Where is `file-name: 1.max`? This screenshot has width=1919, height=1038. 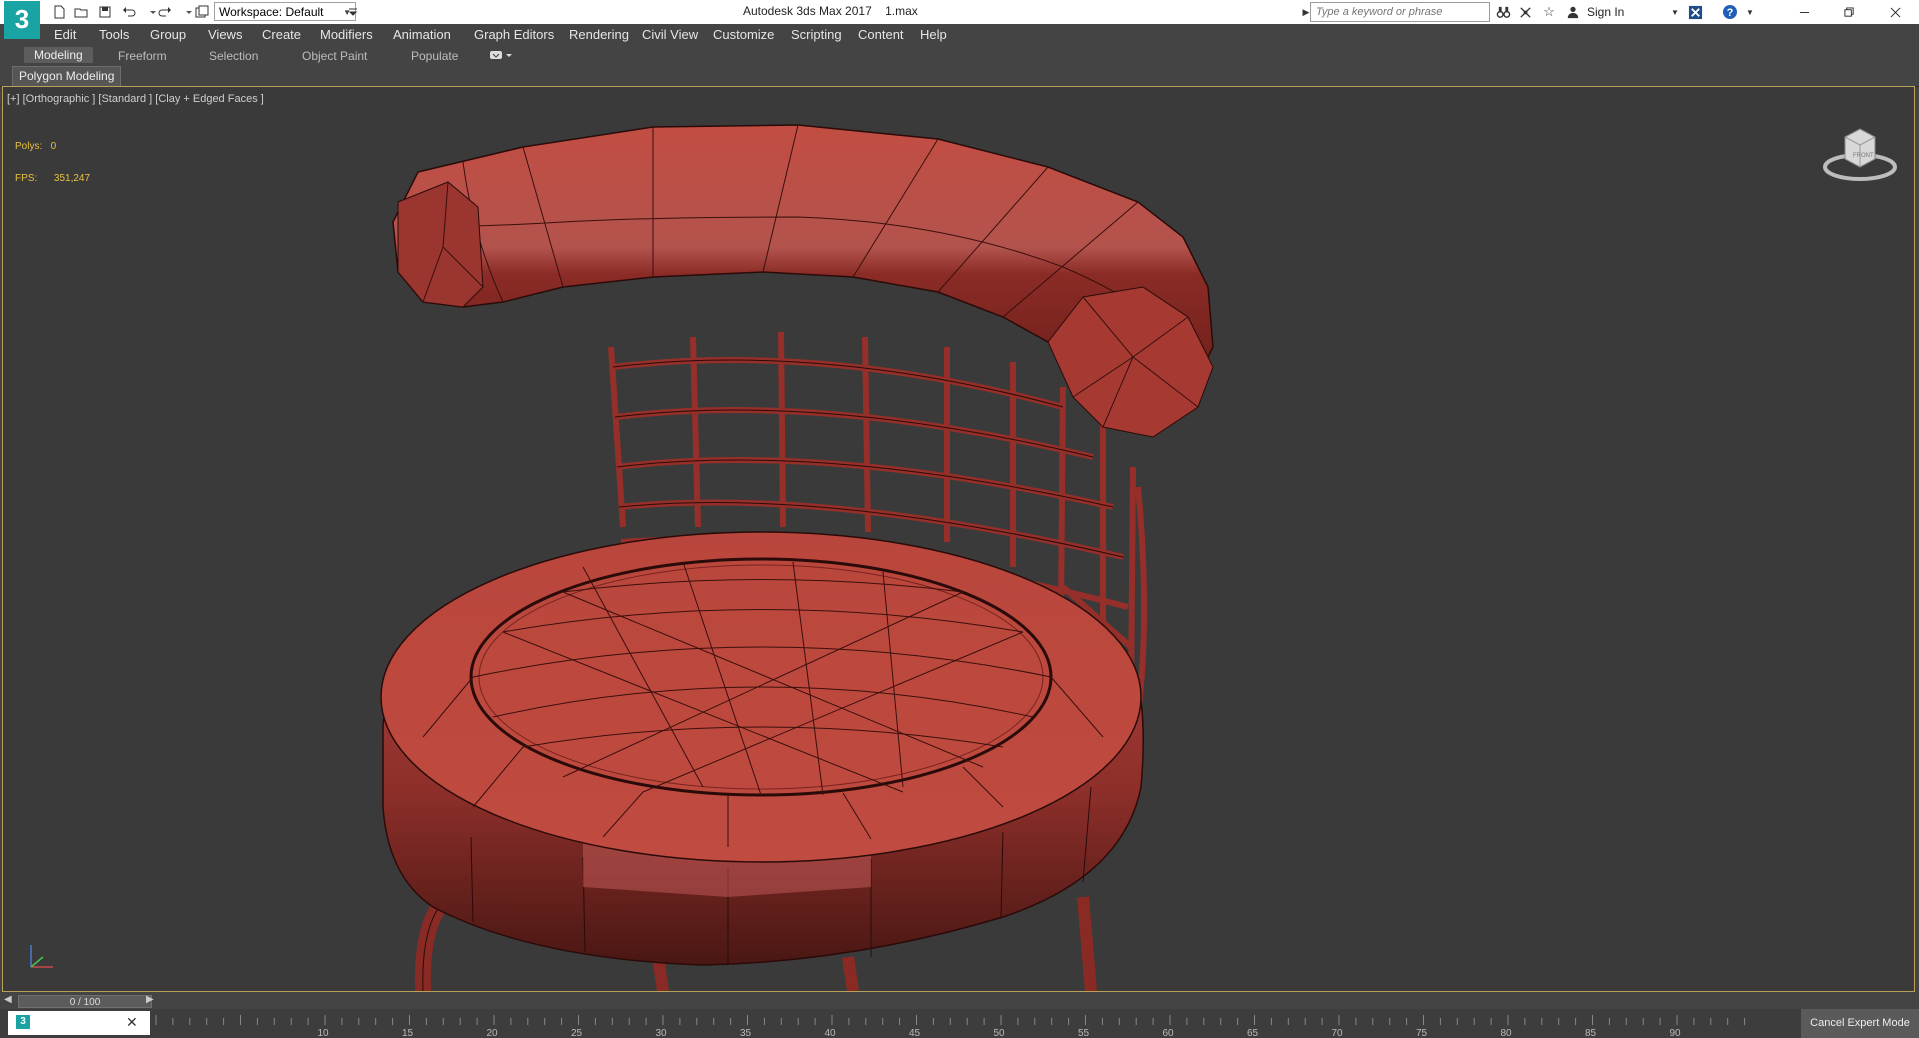
file-name: 1.max is located at coordinates (901, 11).